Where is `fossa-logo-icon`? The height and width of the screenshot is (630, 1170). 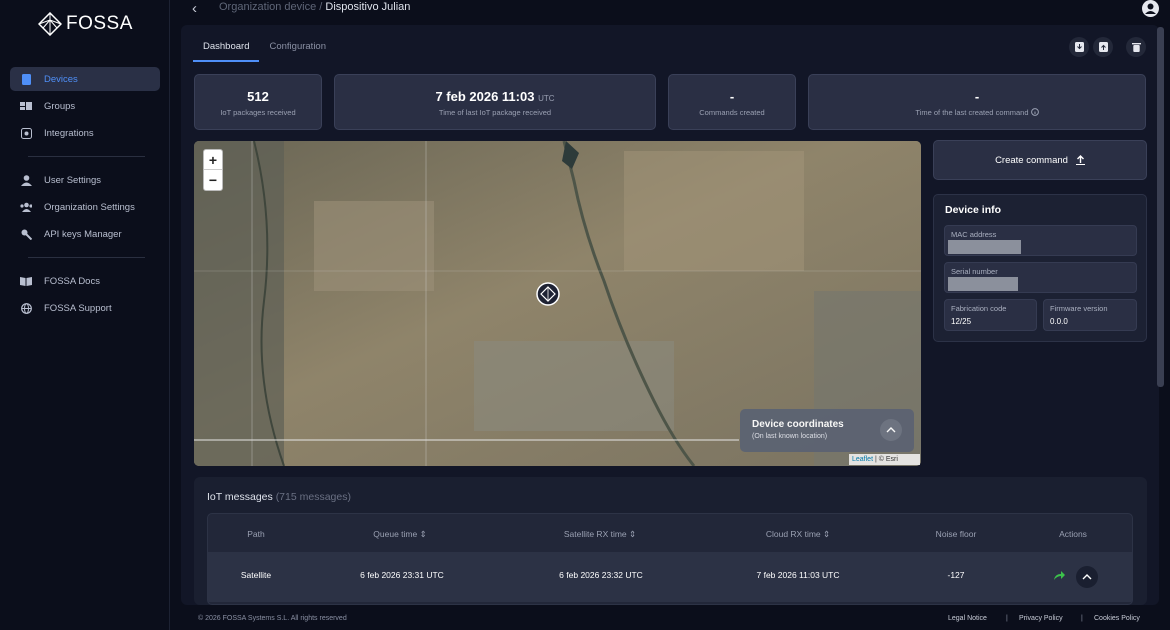 fossa-logo-icon is located at coordinates (50, 24).